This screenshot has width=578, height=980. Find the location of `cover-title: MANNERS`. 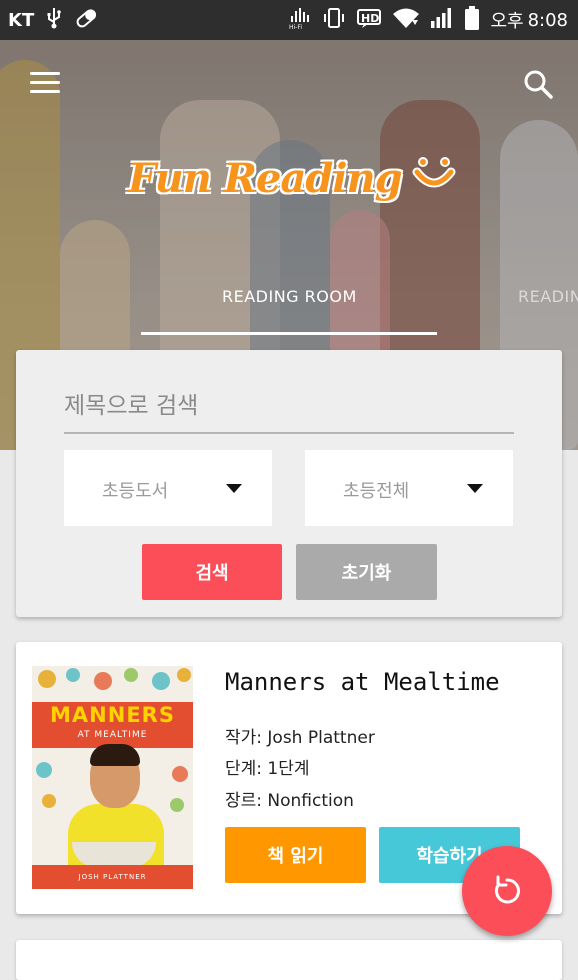

cover-title: MANNERS is located at coordinates (112, 715).